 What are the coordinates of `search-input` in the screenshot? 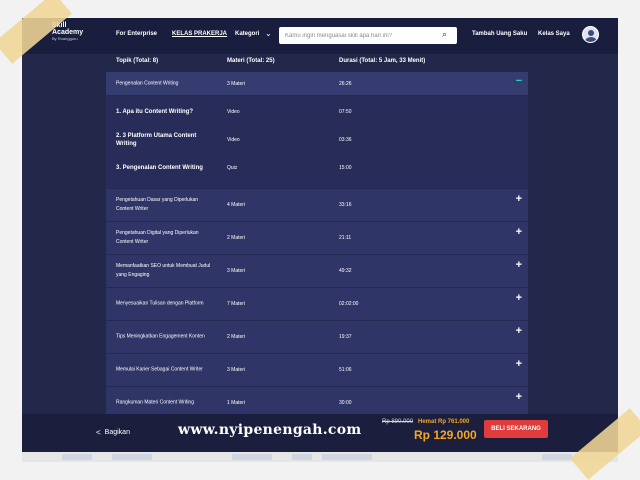 It's located at (368, 35).